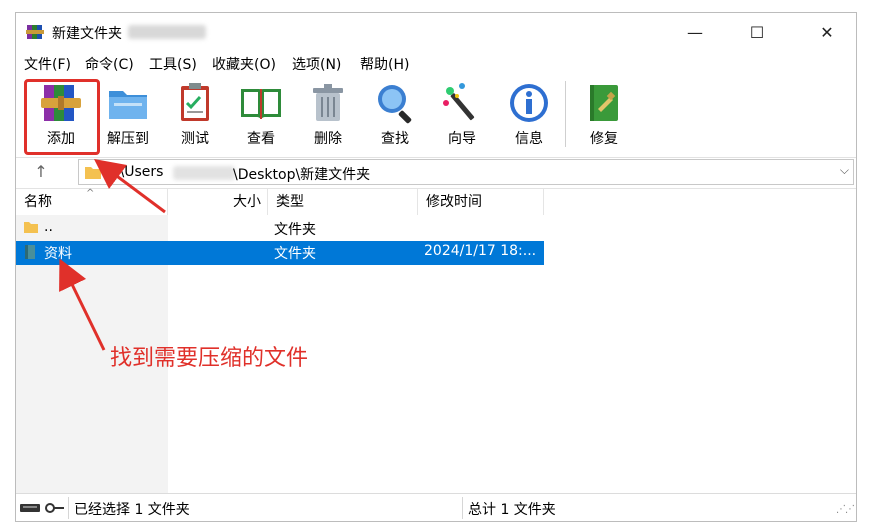 The height and width of the screenshot is (530, 871). I want to click on annotation-arrows, so click(112, 255).